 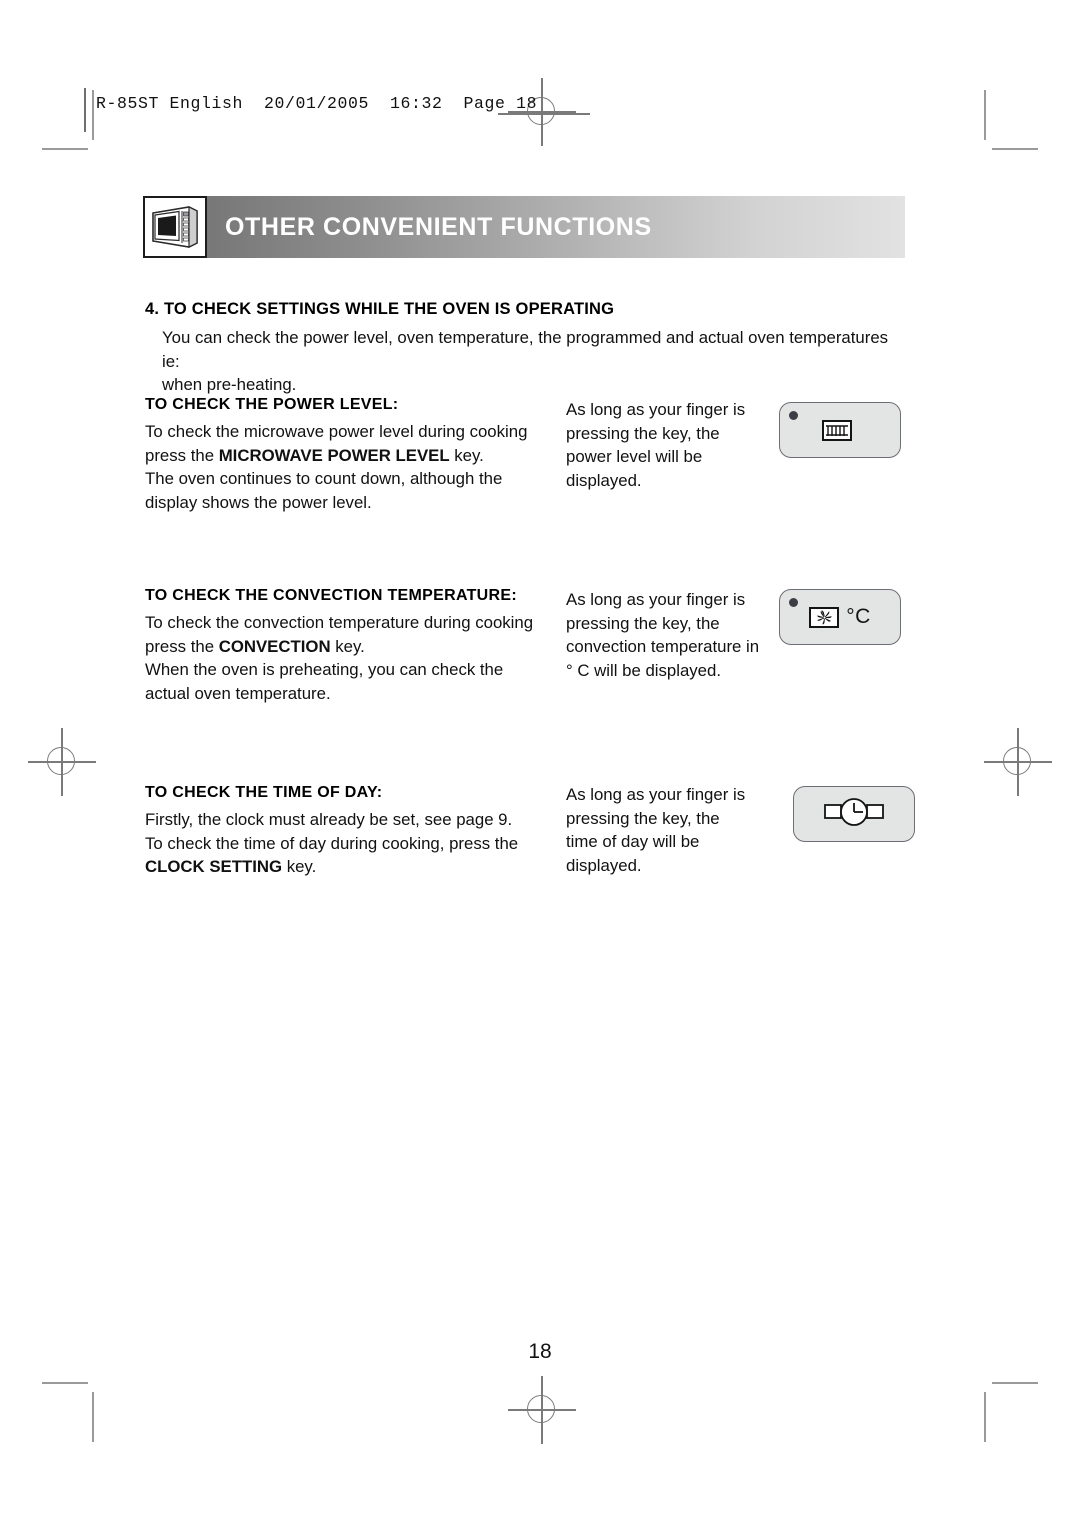 What do you see at coordinates (544, 114) in the screenshot?
I see `header-dash` at bounding box center [544, 114].